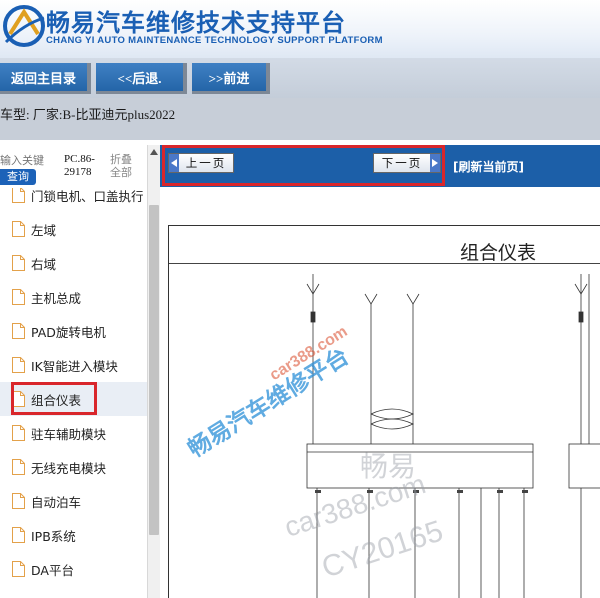  I want to click on tree-item-label: 无线充电模块, so click(69, 468).